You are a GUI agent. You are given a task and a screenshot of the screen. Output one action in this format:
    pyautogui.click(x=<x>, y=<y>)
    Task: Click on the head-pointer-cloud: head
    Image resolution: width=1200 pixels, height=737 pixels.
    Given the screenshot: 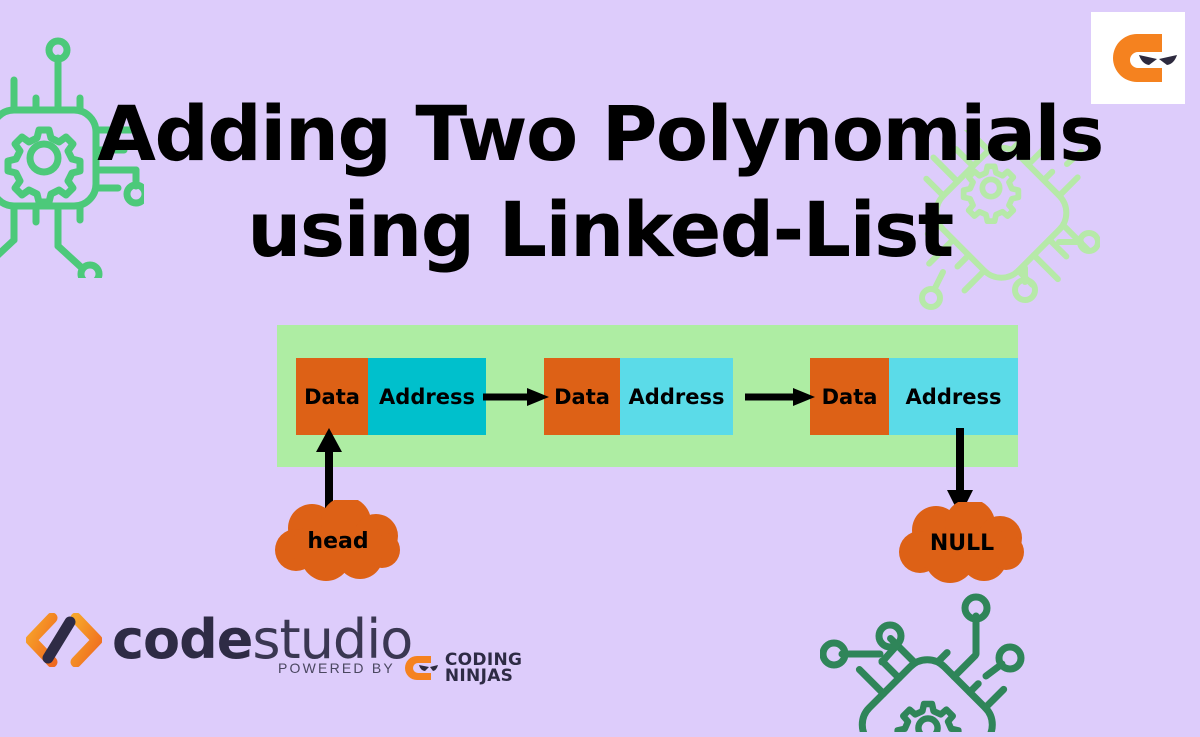 What is the action you would take?
    pyautogui.click(x=338, y=539)
    